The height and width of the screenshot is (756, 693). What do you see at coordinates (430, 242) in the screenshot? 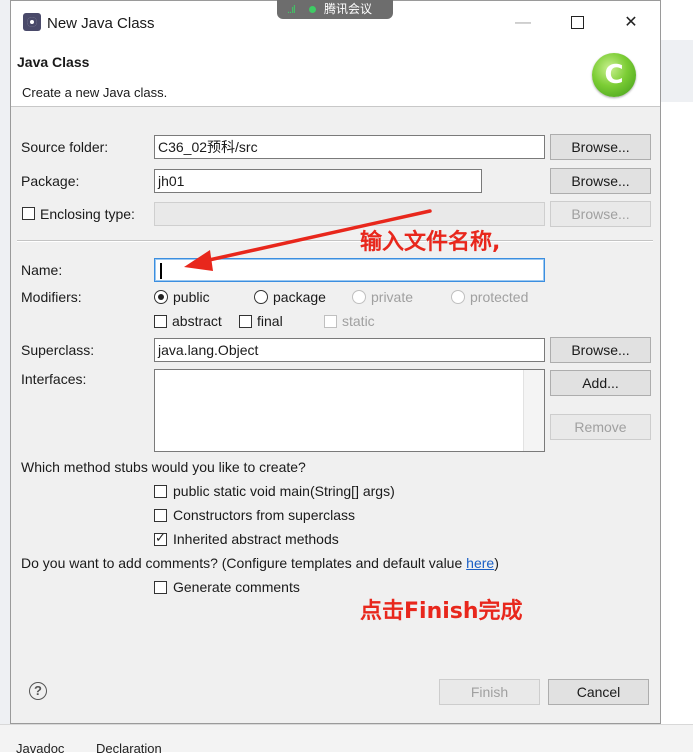
I see `annotation-name-hint: 输入文件名称,` at bounding box center [430, 242].